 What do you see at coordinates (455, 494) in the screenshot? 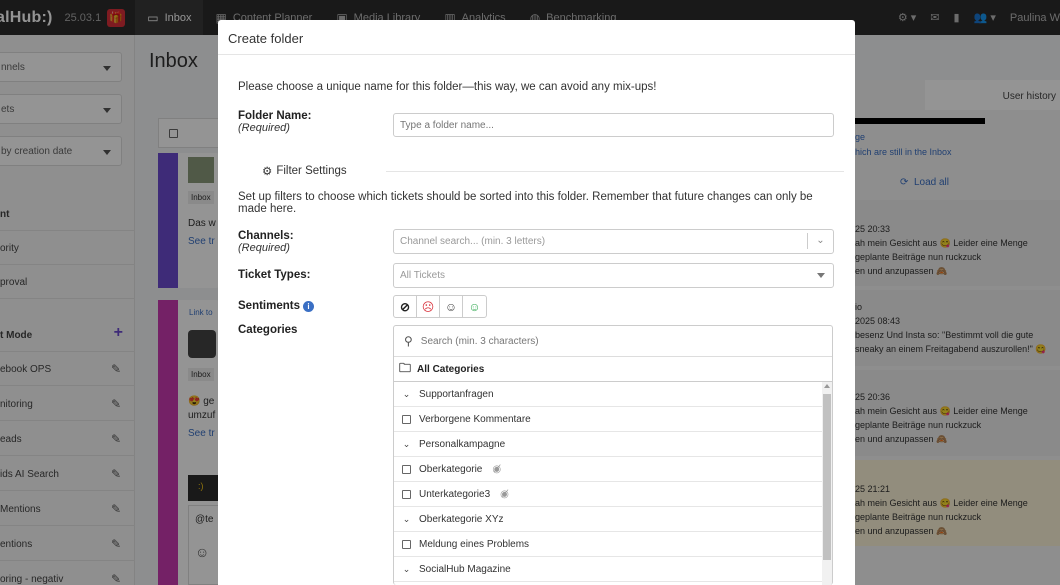
I see `category-label: Unterkategorie3` at bounding box center [455, 494].